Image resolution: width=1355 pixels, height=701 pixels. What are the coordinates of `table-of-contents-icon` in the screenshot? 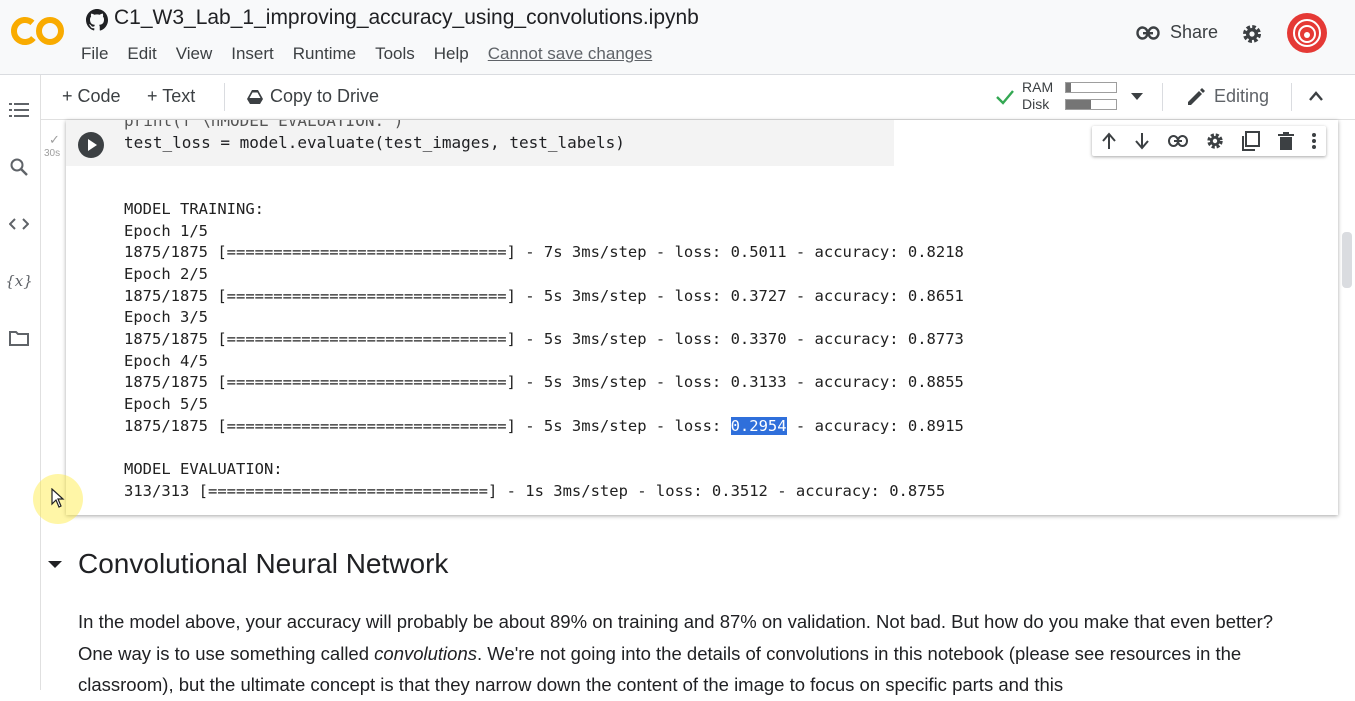 It's located at (19, 110).